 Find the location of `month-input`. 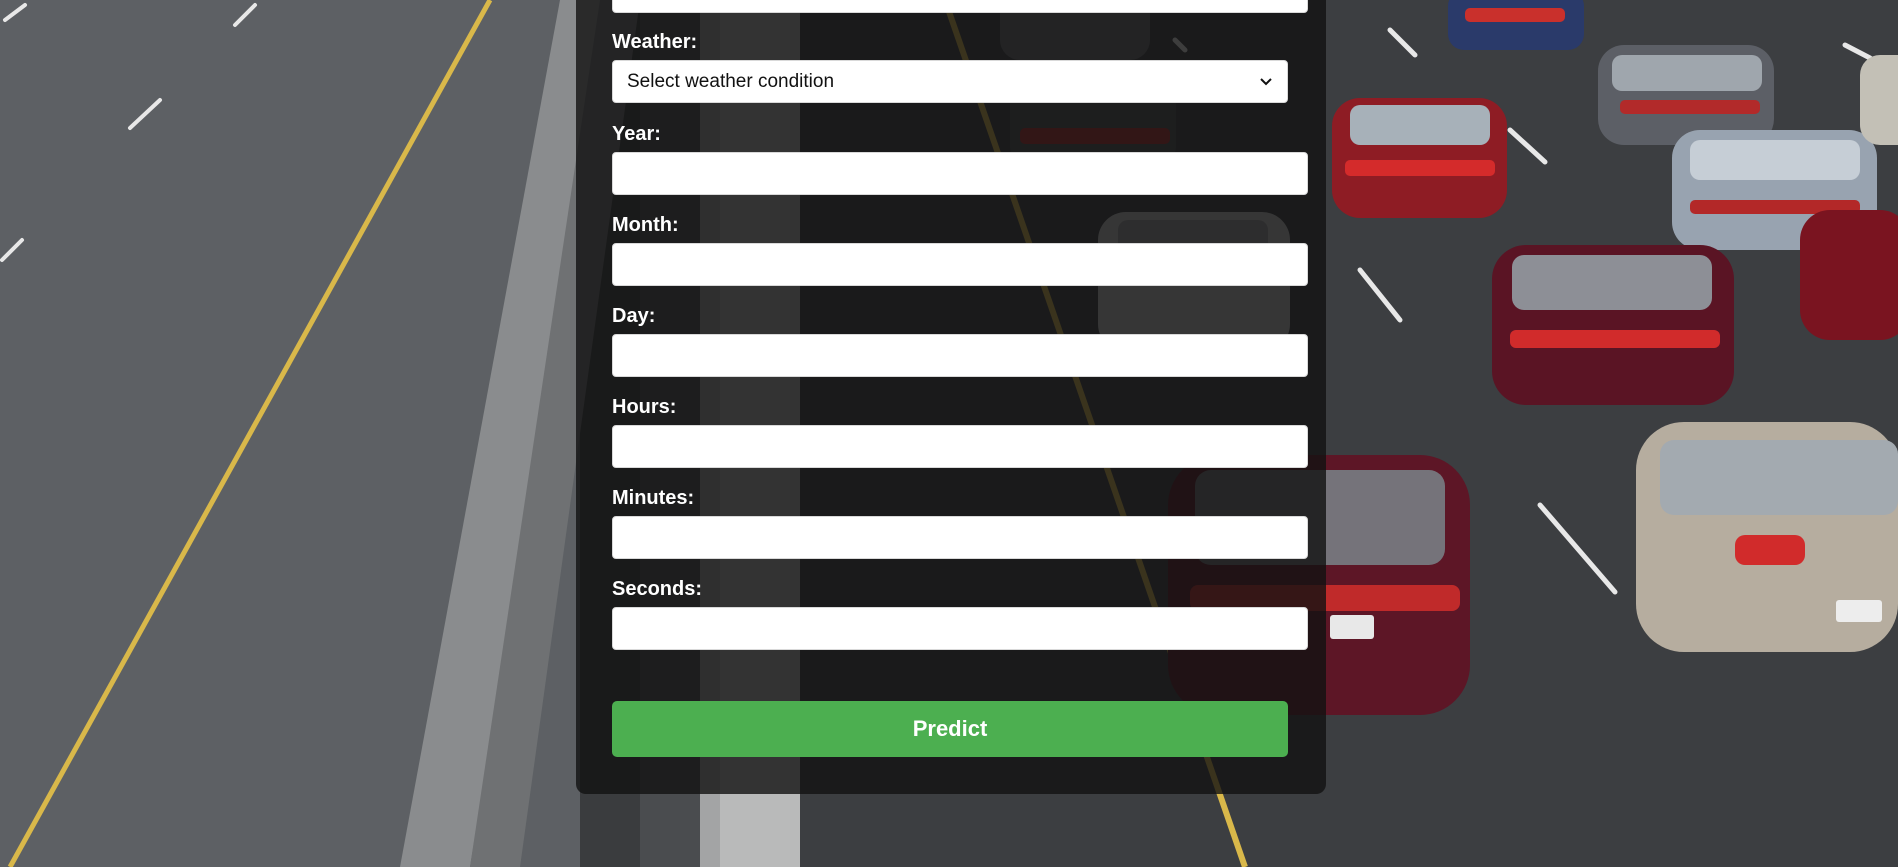

month-input is located at coordinates (960, 264).